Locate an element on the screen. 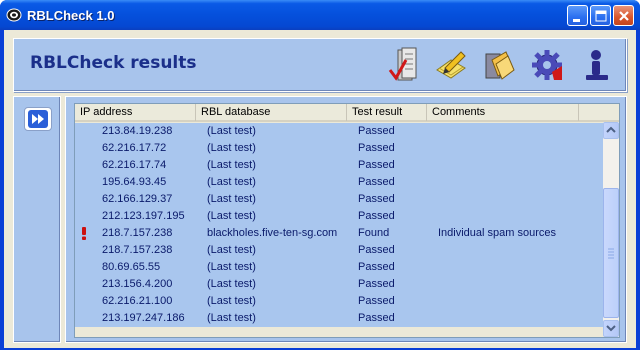 This screenshot has height=350, width=640. minimize-icon is located at coordinates (576, 20).